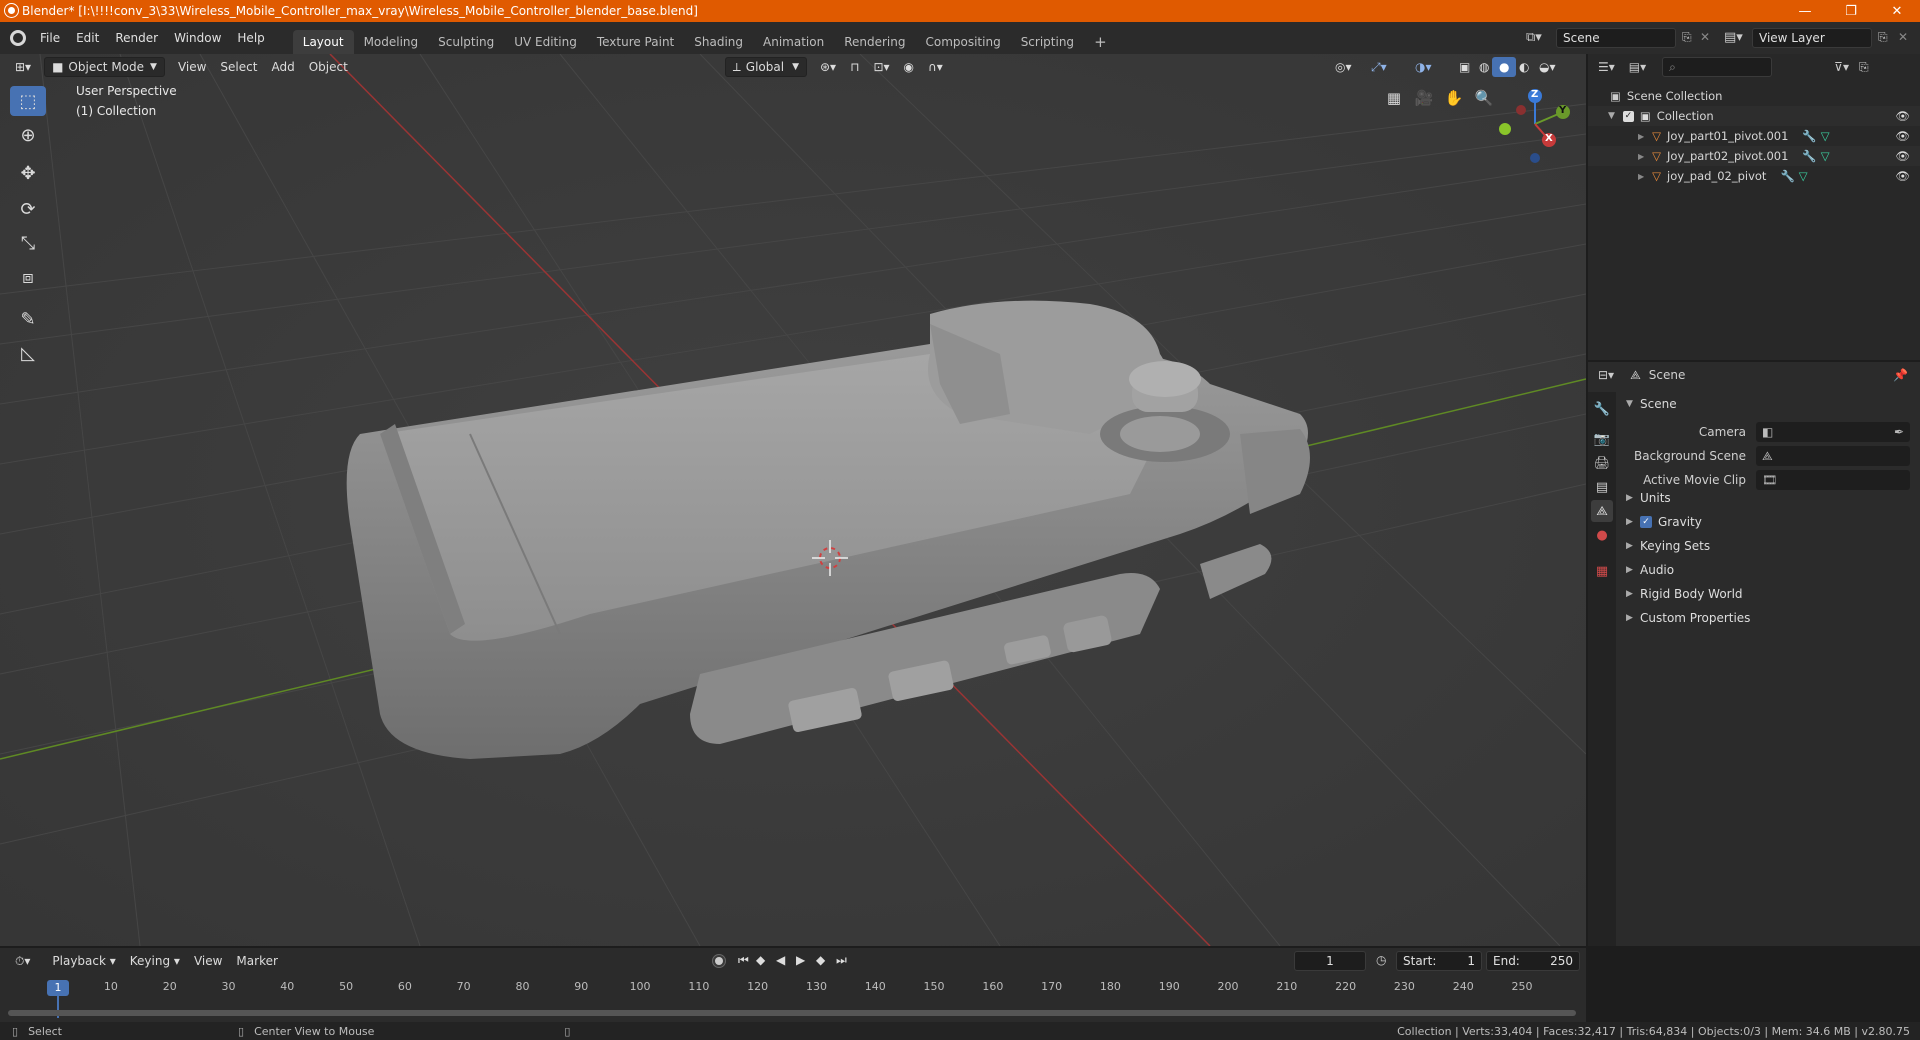 The height and width of the screenshot is (1040, 1920). I want to click on current-frame-indicator: 1, so click(58, 988).